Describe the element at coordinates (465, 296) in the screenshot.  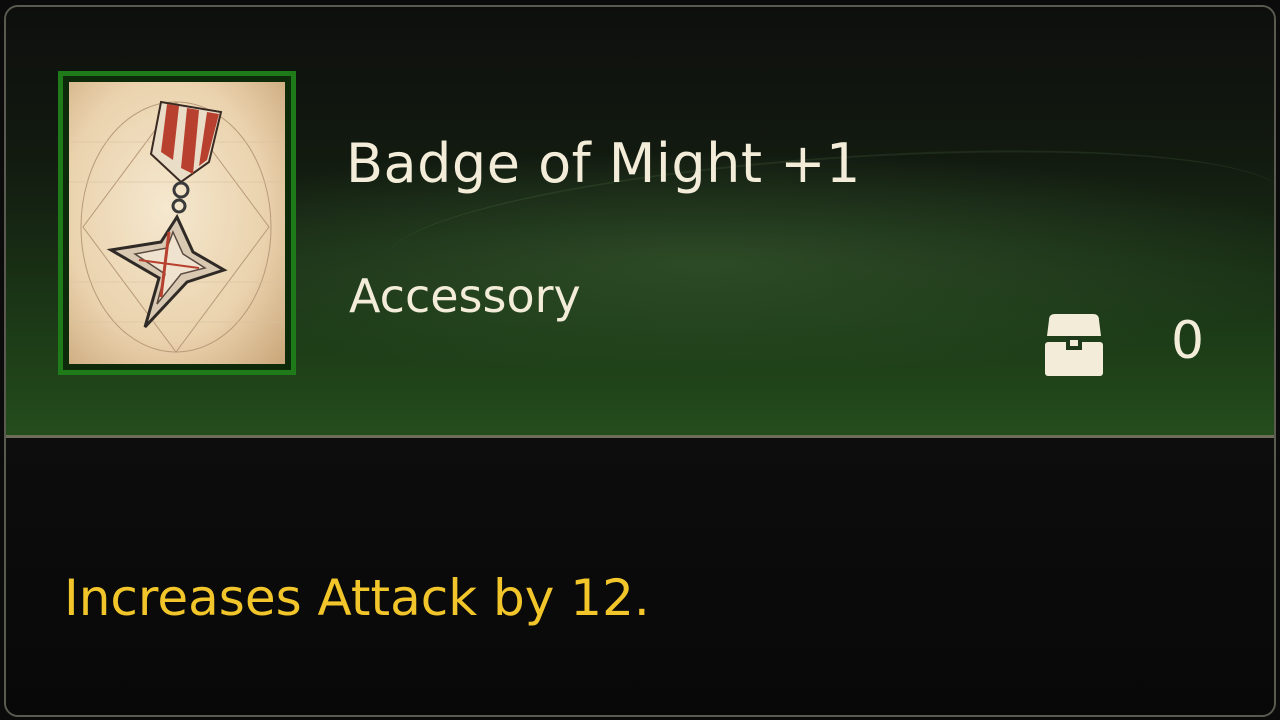
I see `item-category: Accessory` at that location.